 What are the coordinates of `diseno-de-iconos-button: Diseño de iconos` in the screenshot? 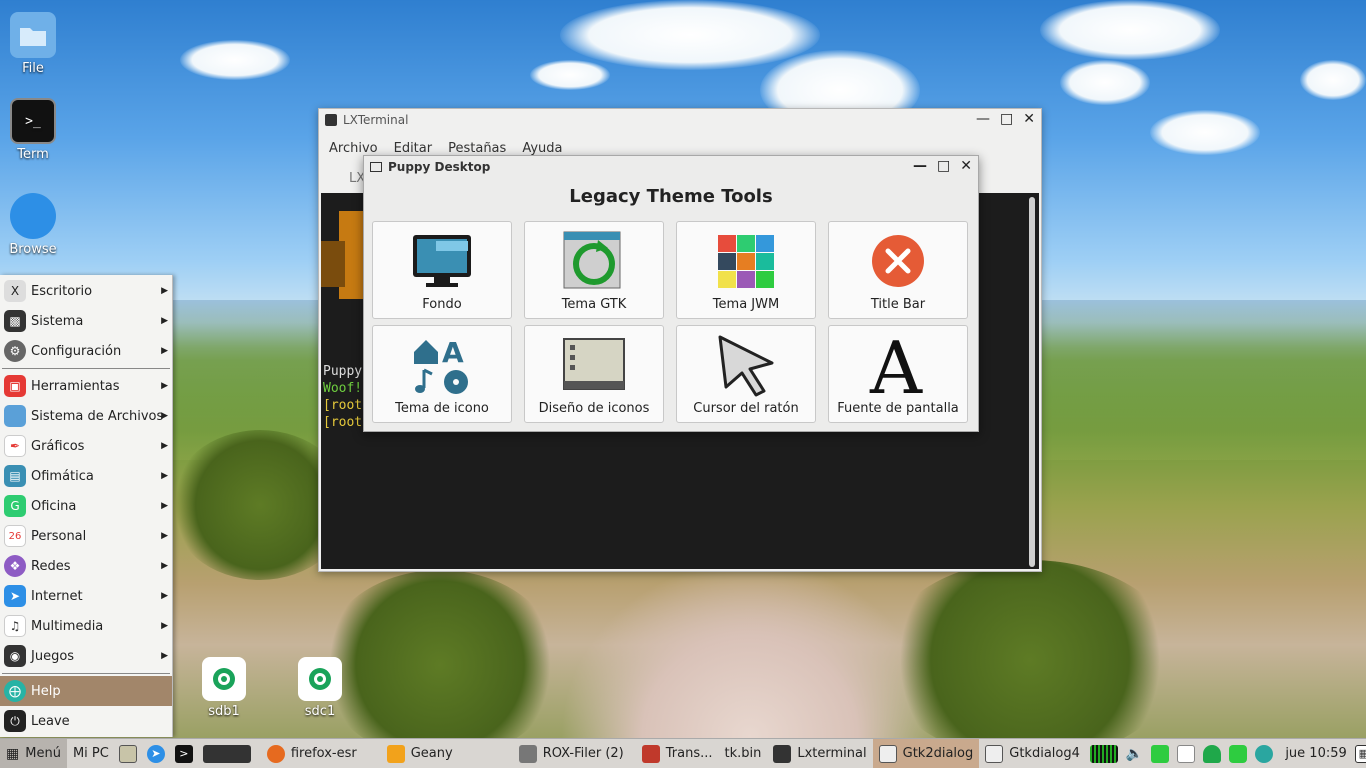 It's located at (594, 374).